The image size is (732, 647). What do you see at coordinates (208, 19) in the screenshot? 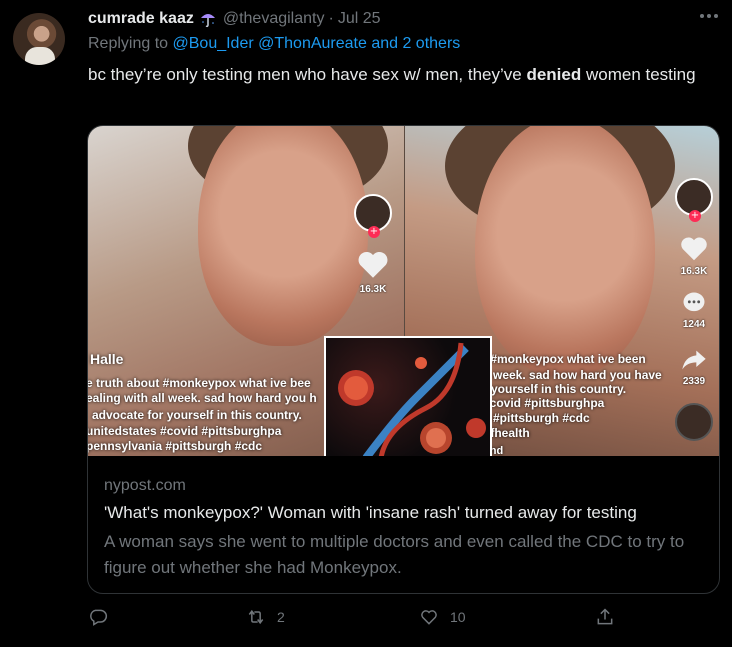
I see `umbrella-emoji-icon` at bounding box center [208, 19].